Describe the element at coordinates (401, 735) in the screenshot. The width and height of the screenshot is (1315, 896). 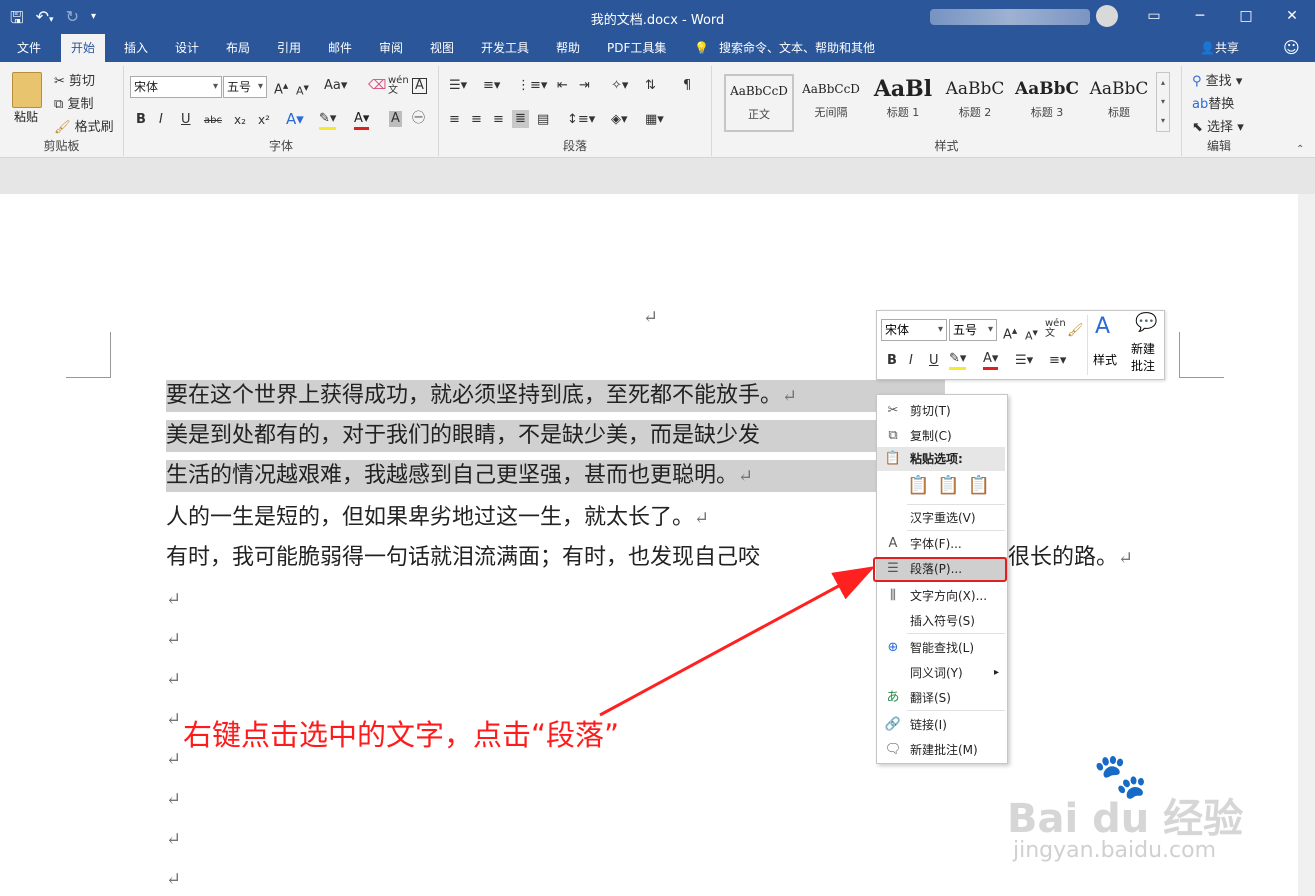
I see `annotation-text: 右键点击选中的文字，点击“段落”` at that location.